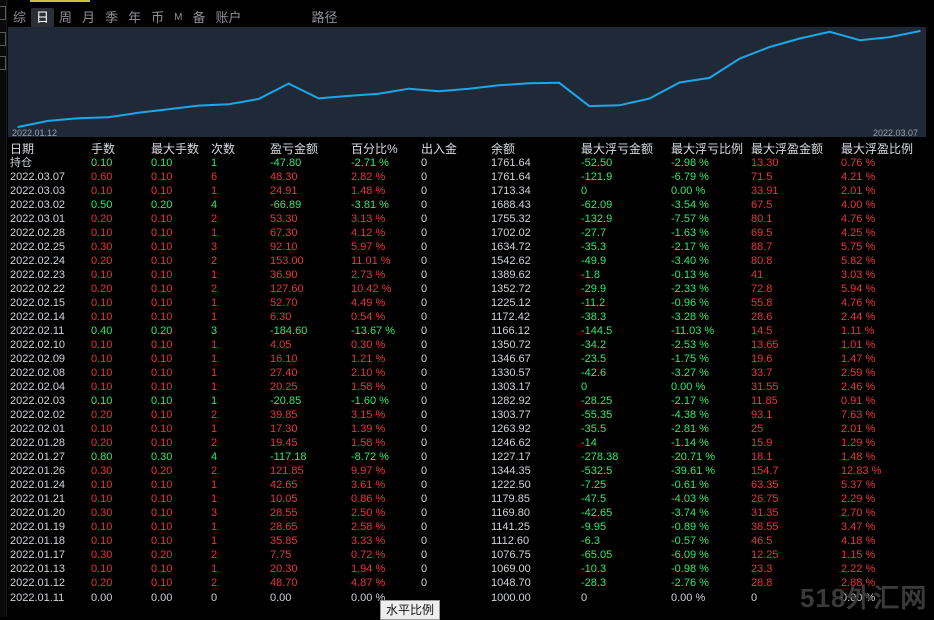 This screenshot has height=620, width=934. Describe the element at coordinates (324, 18) in the screenshot. I see `tab-10: 路径` at that location.